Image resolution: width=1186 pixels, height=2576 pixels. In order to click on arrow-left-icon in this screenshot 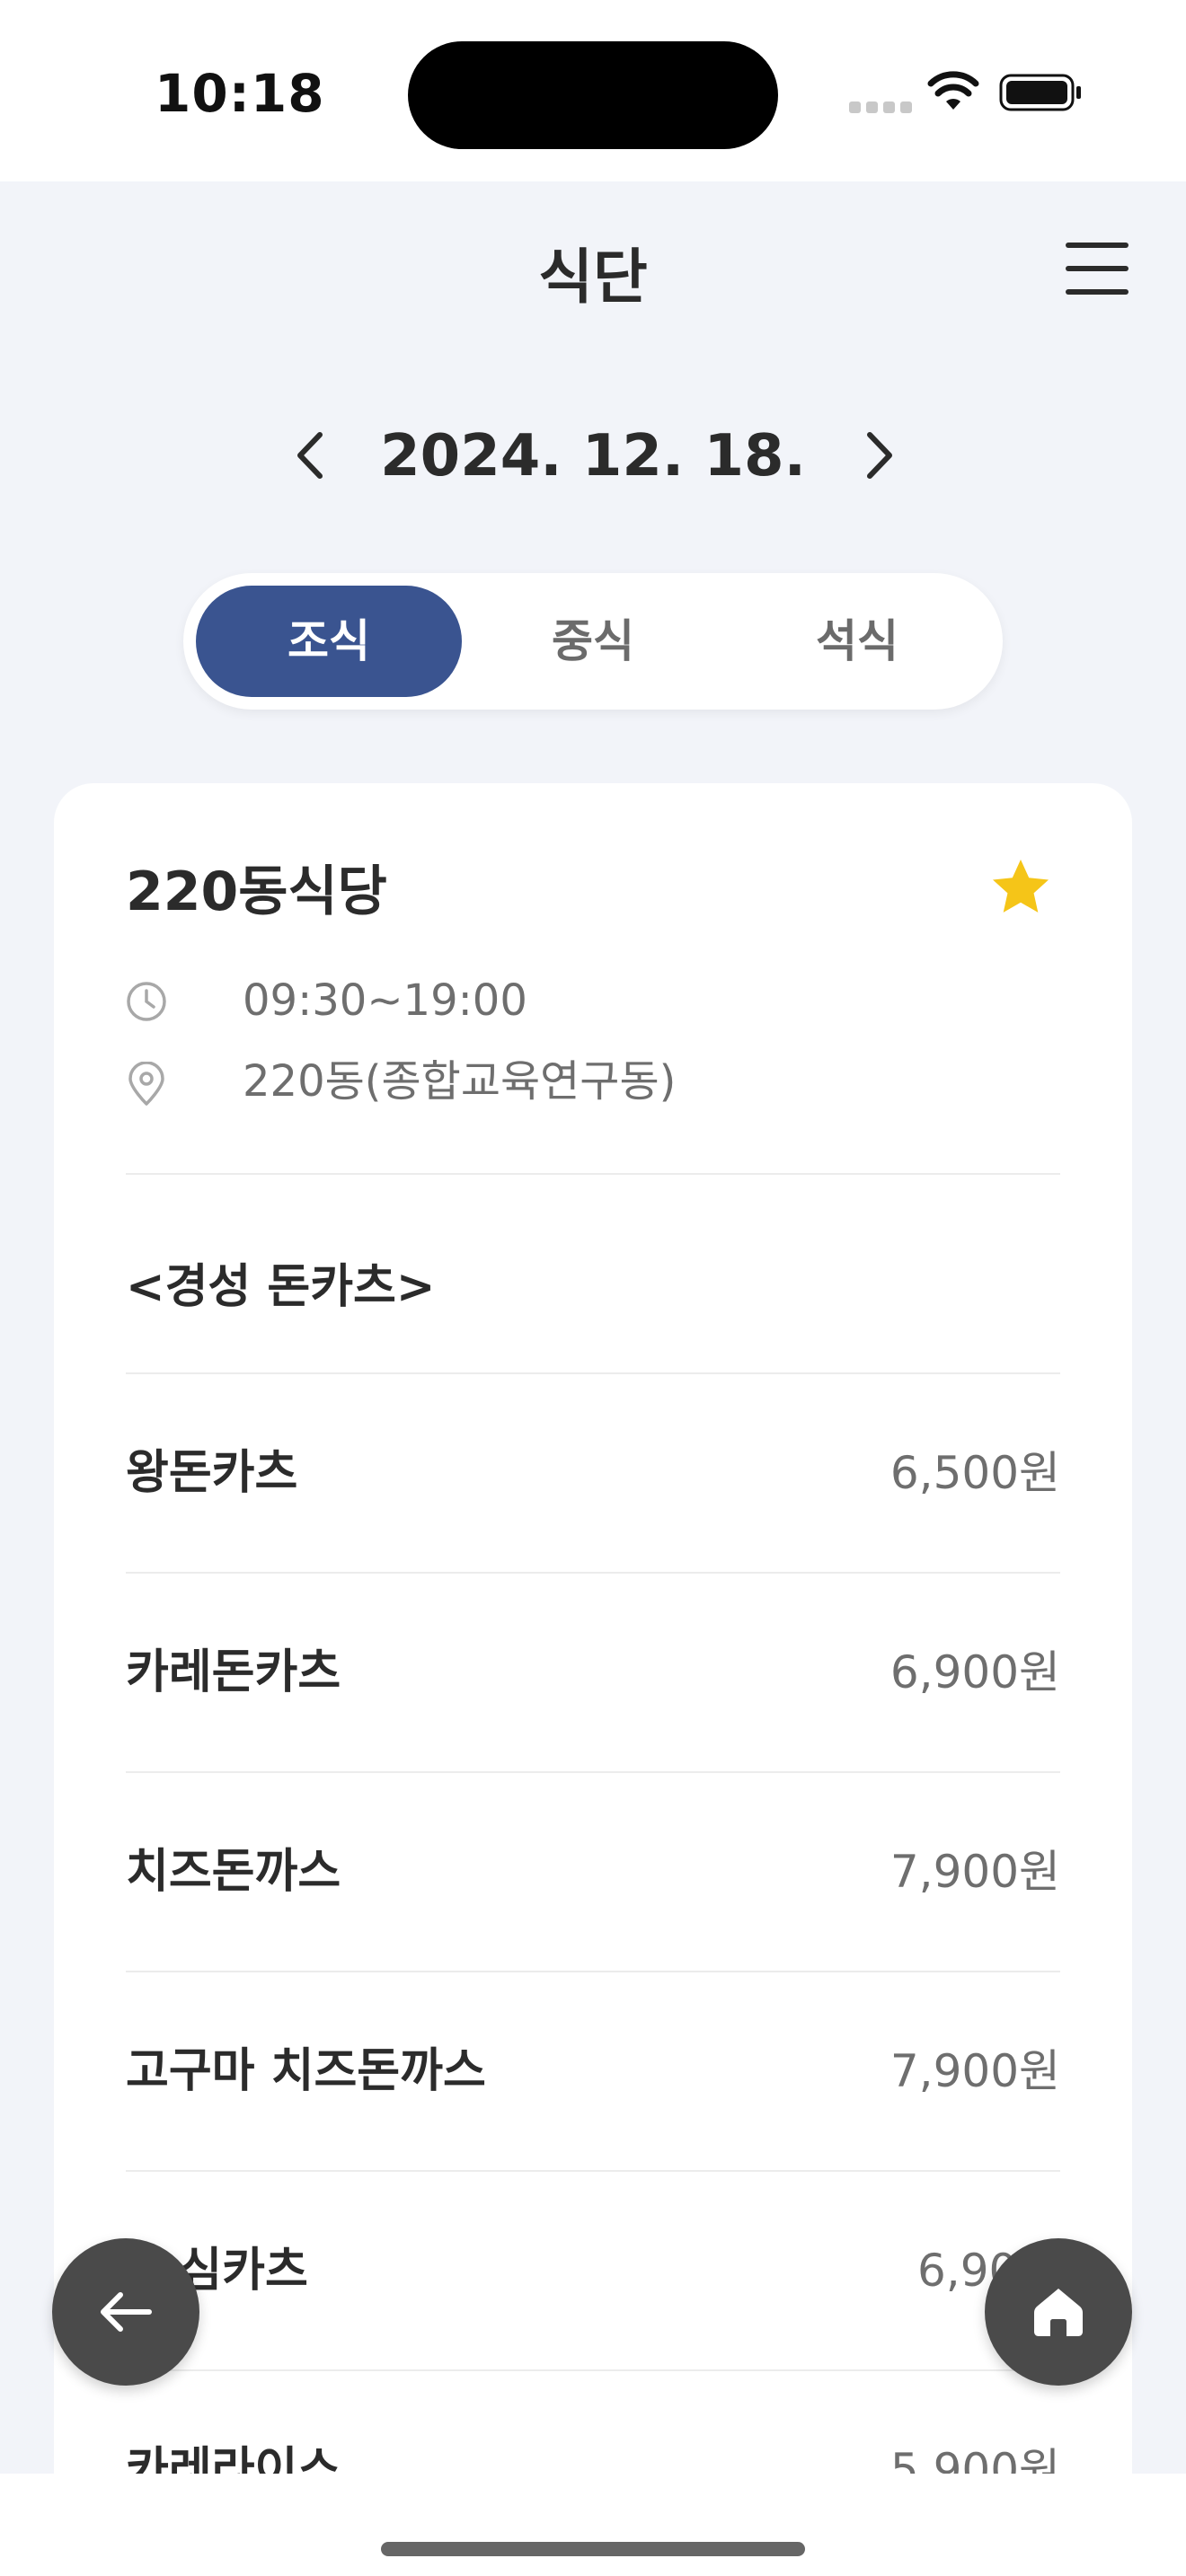, I will do `click(126, 2312)`.